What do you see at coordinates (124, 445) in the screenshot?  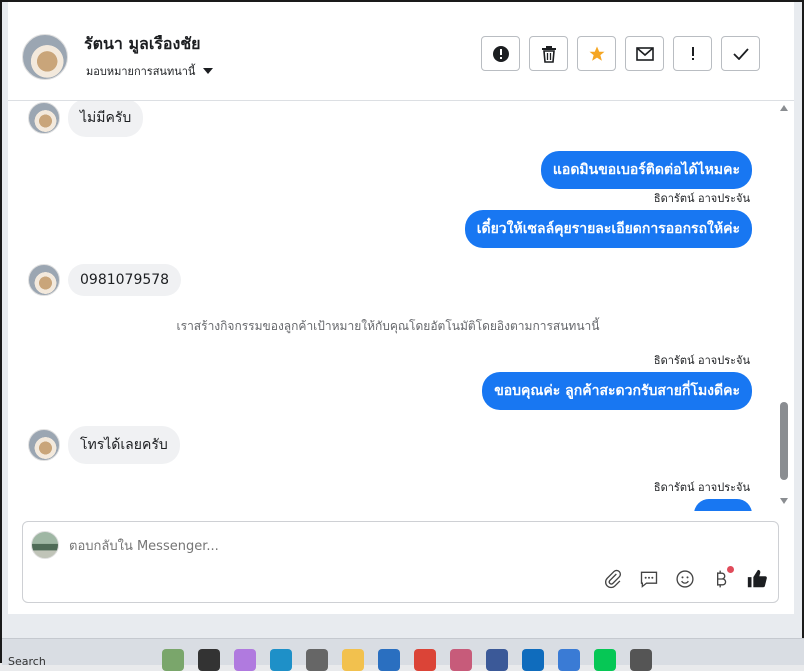 I see `message-bubble: โทรได้เลยครับ` at bounding box center [124, 445].